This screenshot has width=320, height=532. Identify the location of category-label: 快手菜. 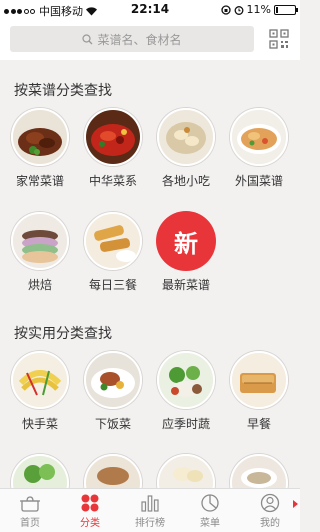
(39, 424).